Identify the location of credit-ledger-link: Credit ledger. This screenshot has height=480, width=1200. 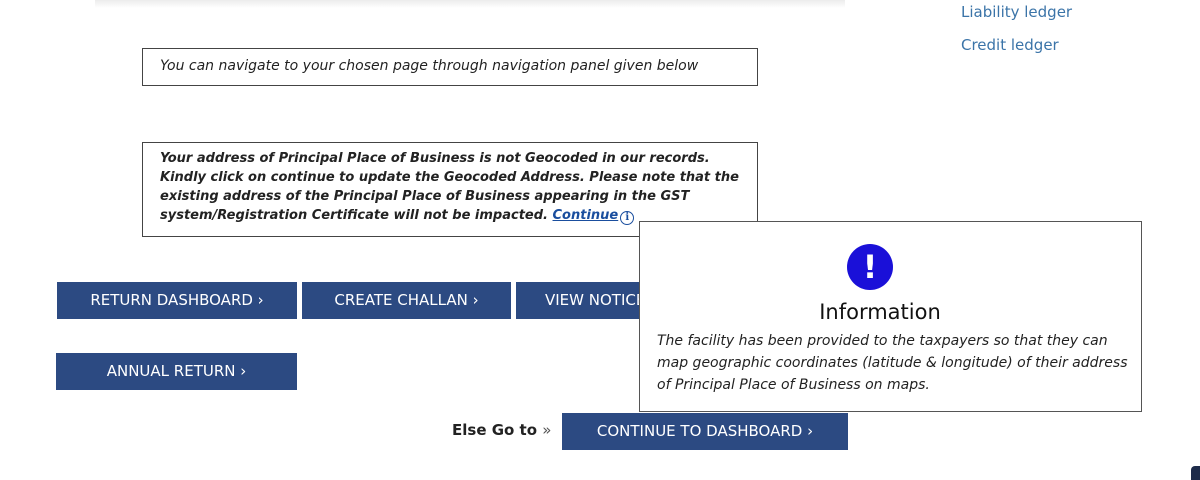
(1010, 45).